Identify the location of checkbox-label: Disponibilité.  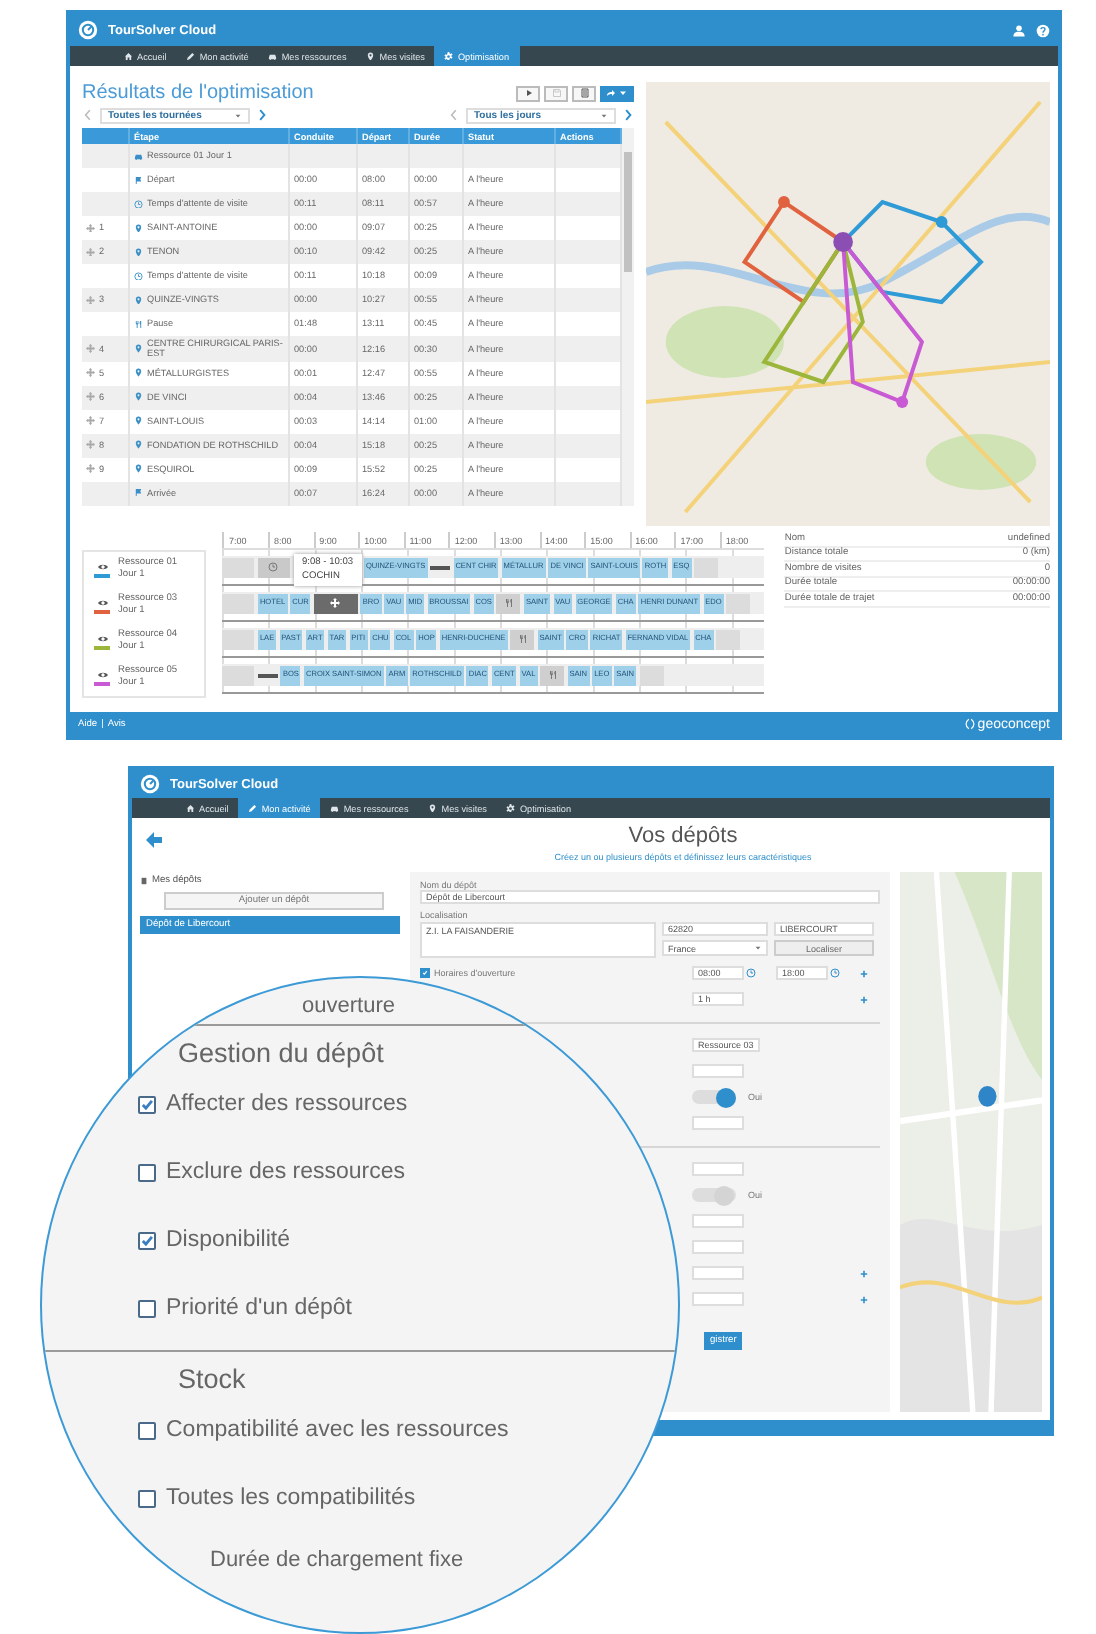
(228, 1240).